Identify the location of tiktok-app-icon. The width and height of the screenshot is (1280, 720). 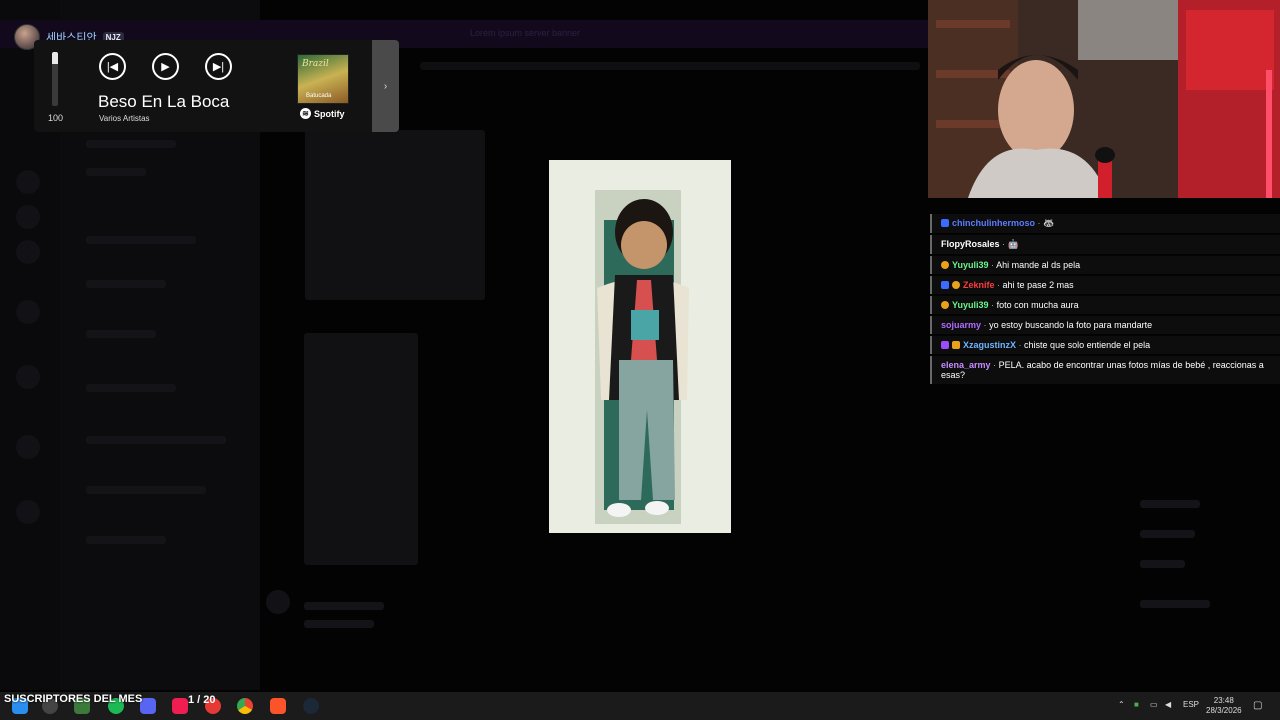
(180, 706).